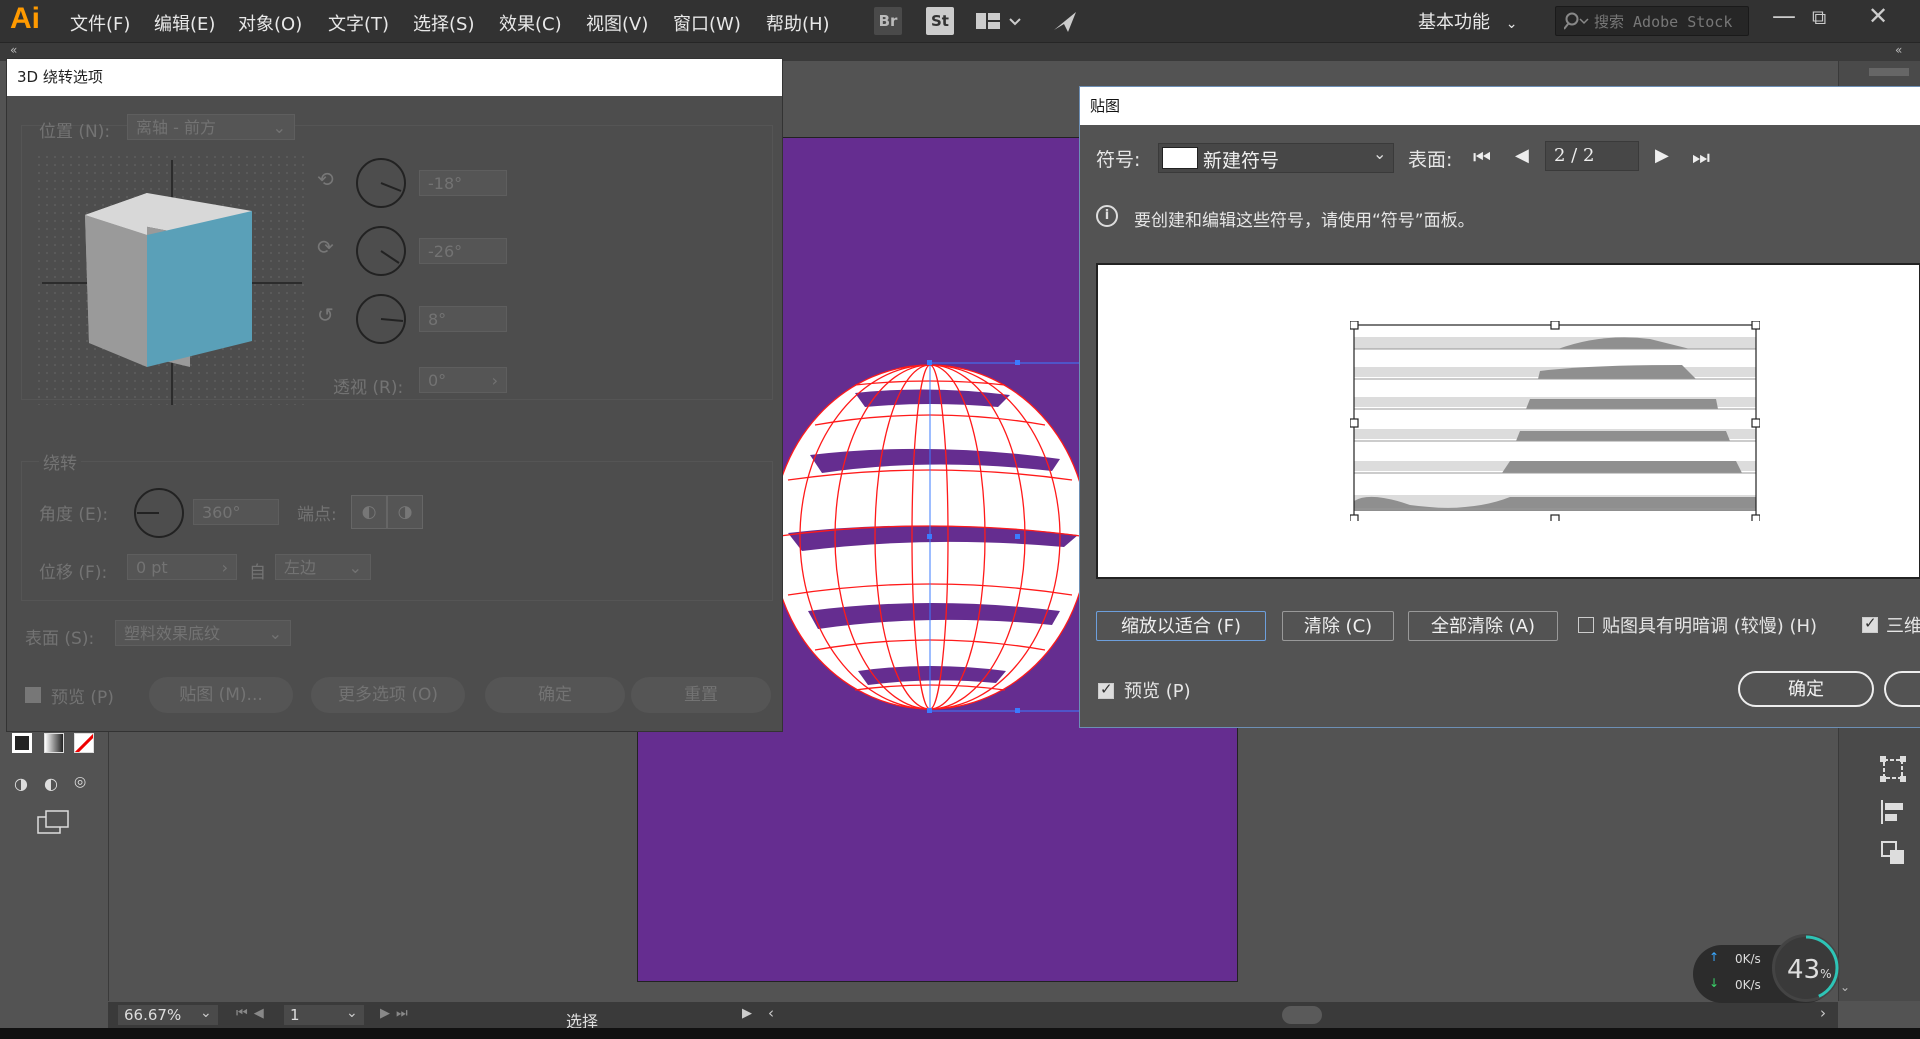  I want to click on first-artboard-icon: ⏮◀, so click(253, 1013).